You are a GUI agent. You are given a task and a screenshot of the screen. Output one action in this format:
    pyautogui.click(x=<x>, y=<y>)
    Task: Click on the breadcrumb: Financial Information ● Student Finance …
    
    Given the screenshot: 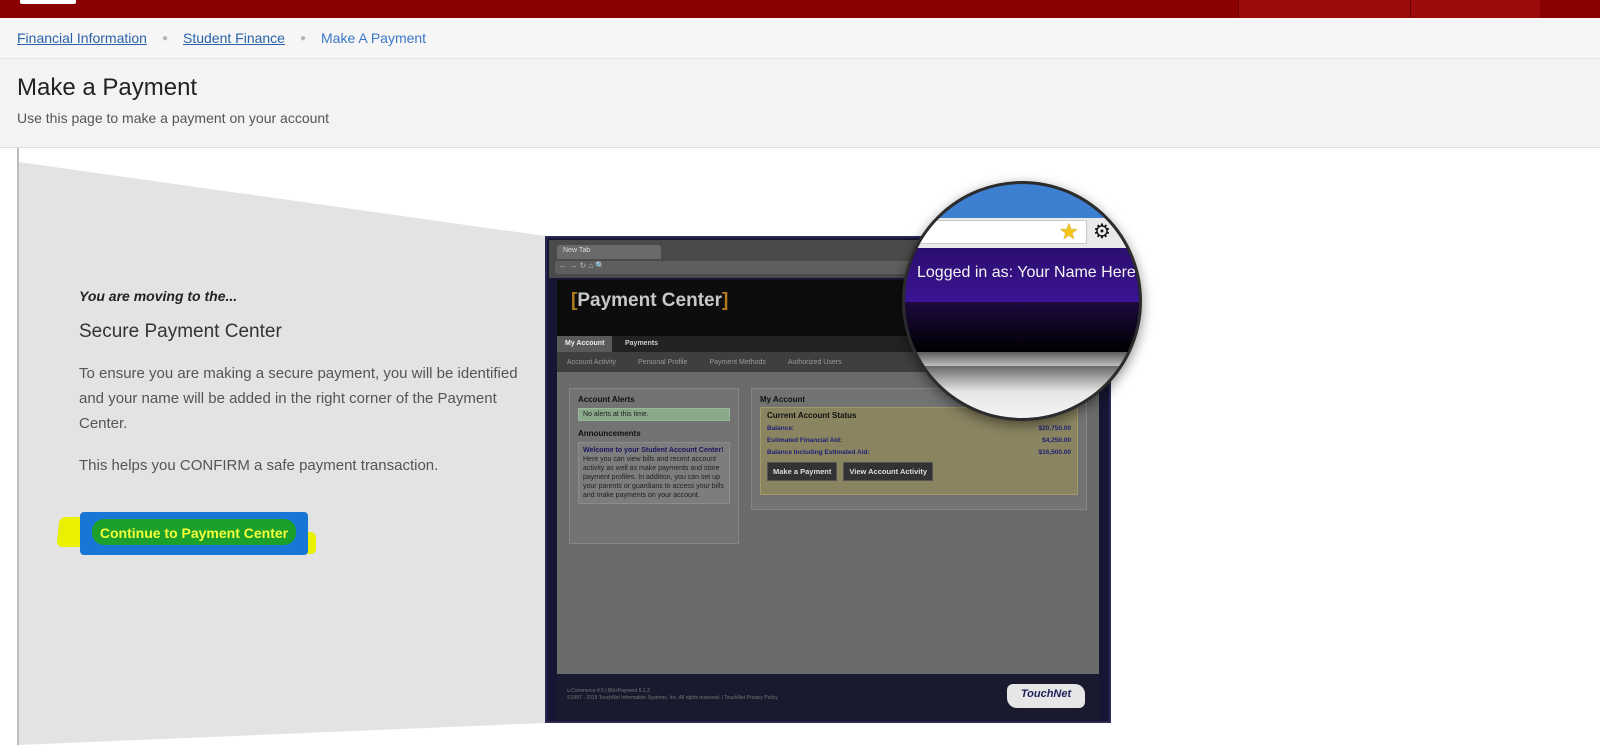 What is the action you would take?
    pyautogui.click(x=800, y=38)
    